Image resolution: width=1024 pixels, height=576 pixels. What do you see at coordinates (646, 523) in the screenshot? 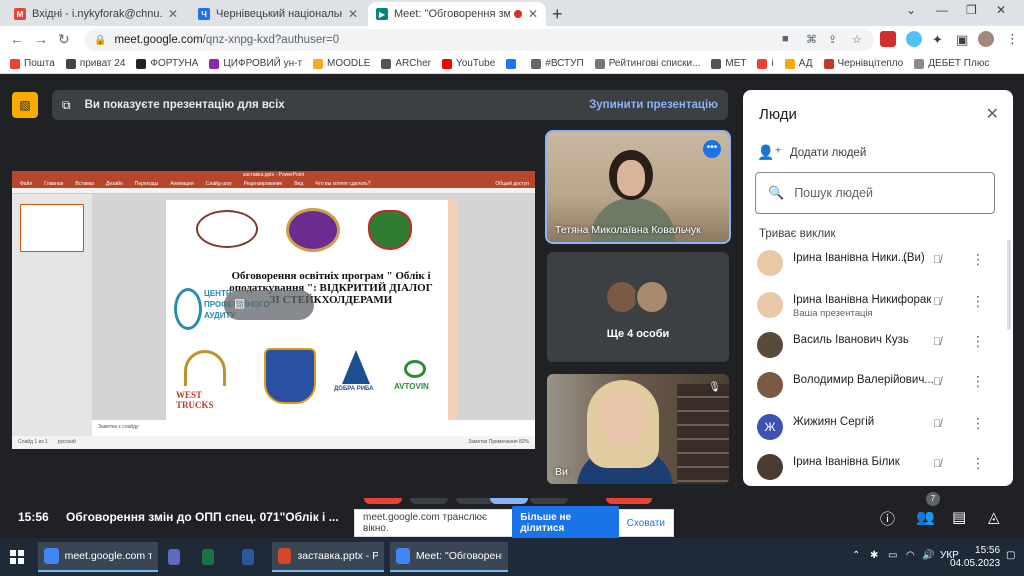
I see `hide-button: Сховати` at bounding box center [646, 523].